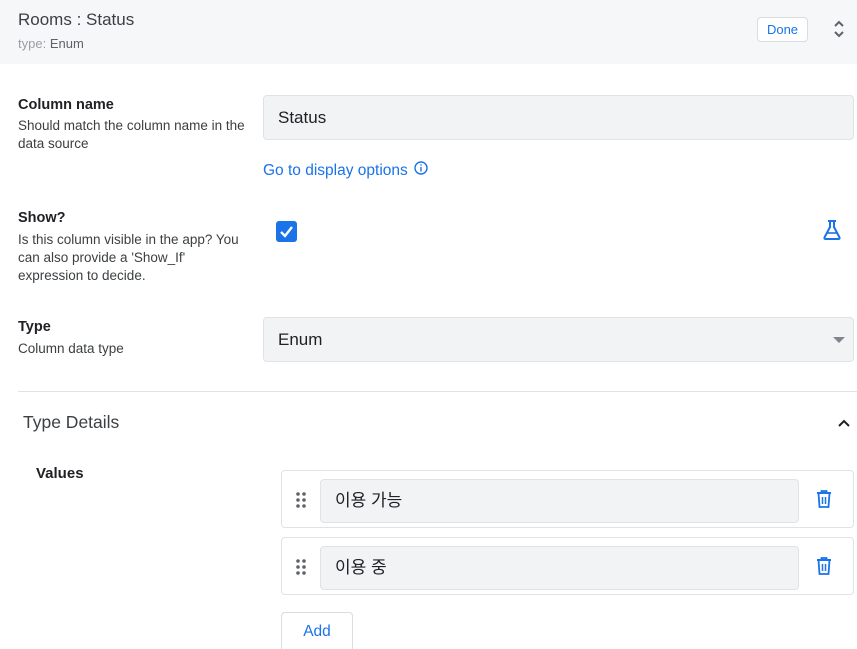  What do you see at coordinates (832, 230) in the screenshot?
I see `expression-flask-icon` at bounding box center [832, 230].